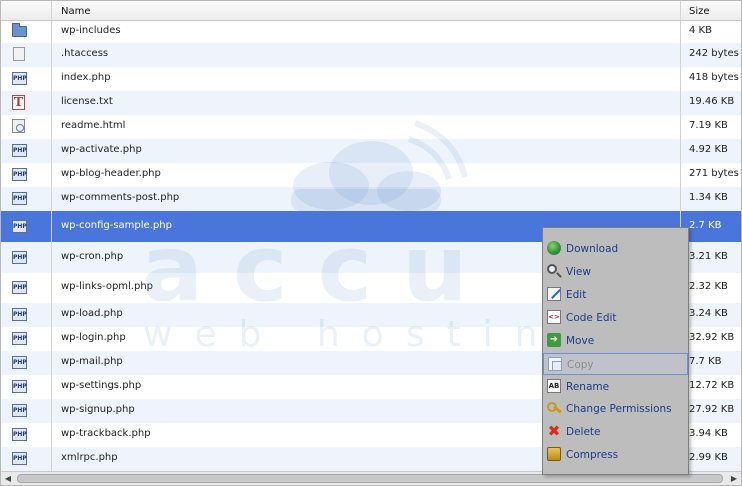 The height and width of the screenshot is (486, 742). Describe the element at coordinates (107, 286) in the screenshot. I see `file-name: wp-links-opml.php` at that location.